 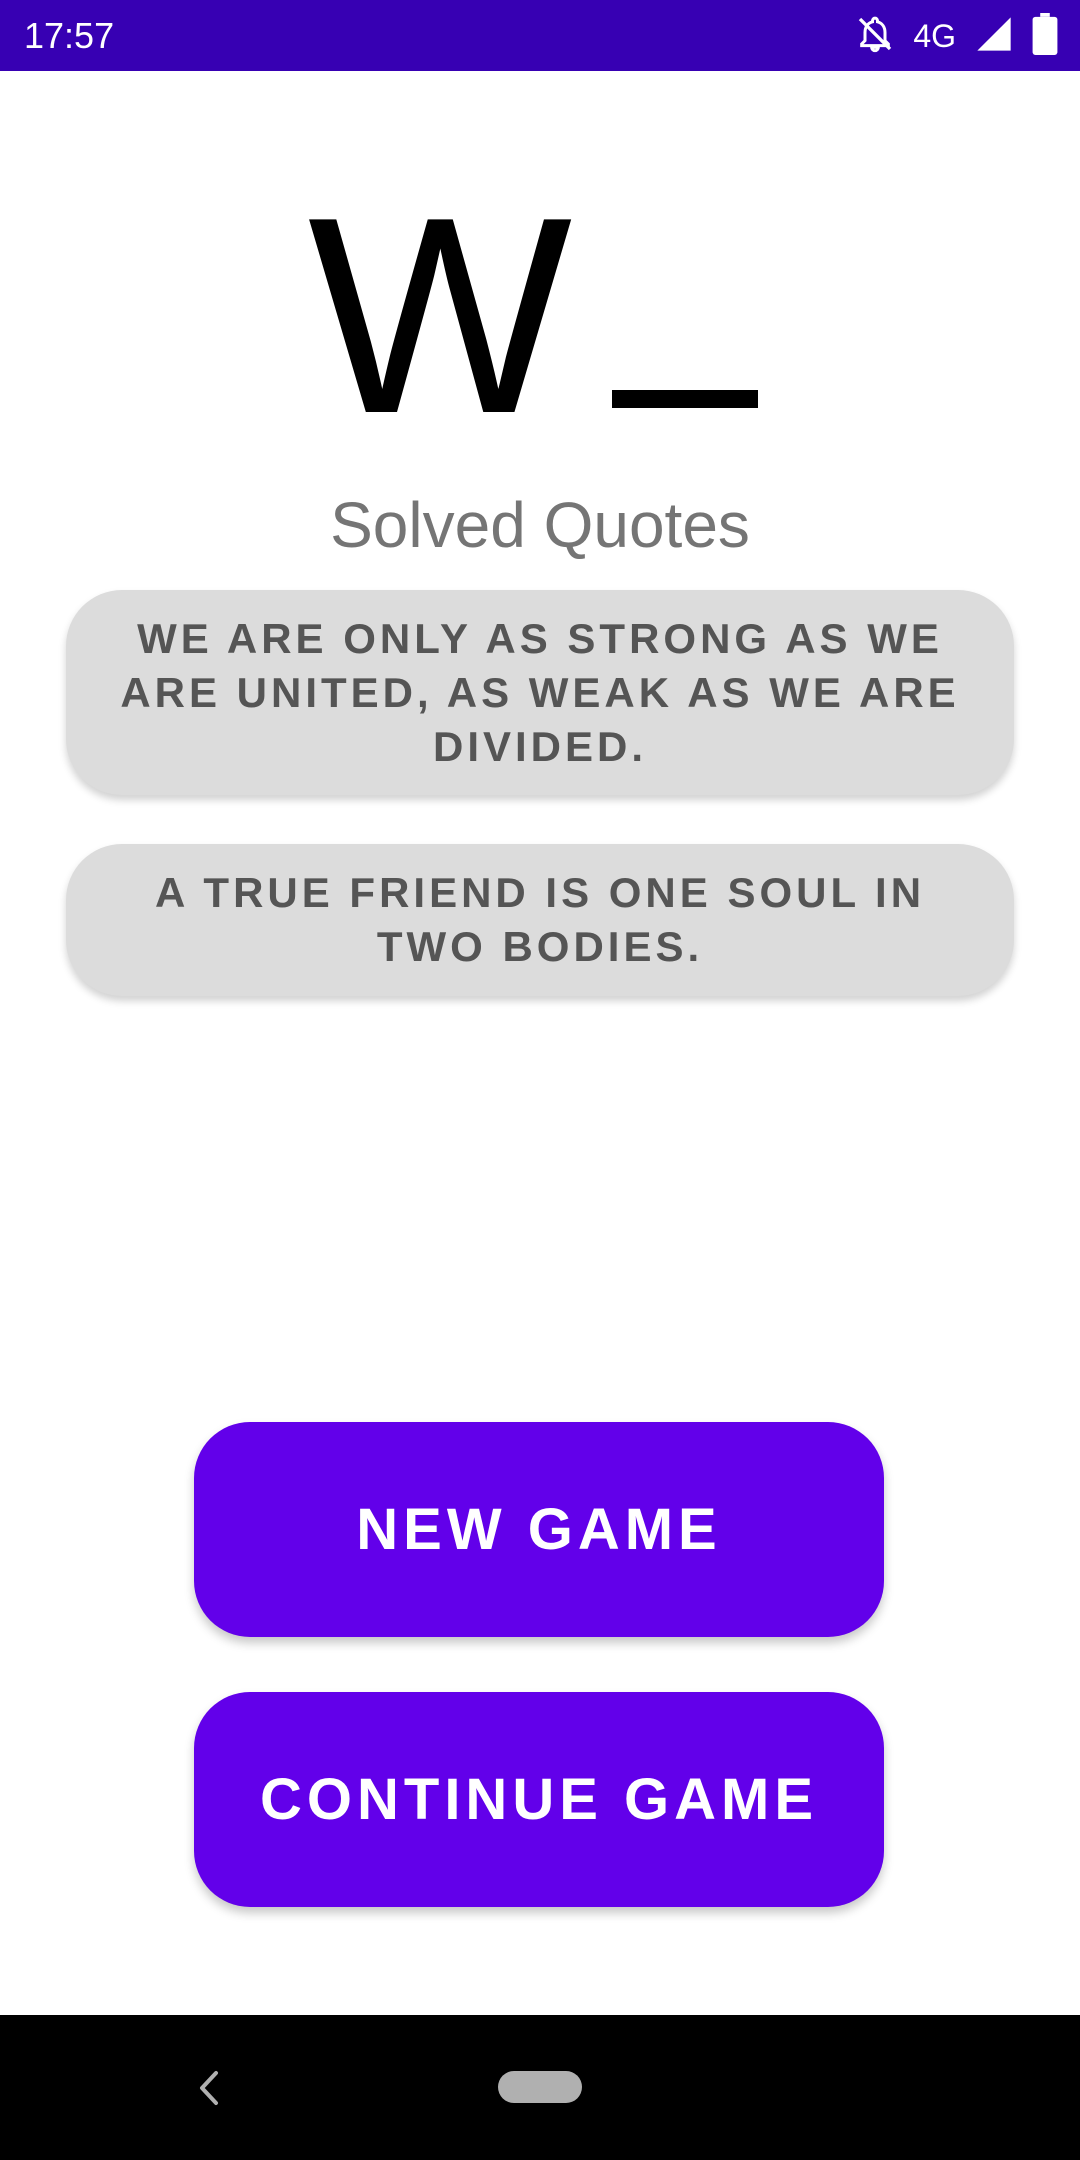 What do you see at coordinates (540, 35) in the screenshot?
I see `status-bar: 17:57 4G` at bounding box center [540, 35].